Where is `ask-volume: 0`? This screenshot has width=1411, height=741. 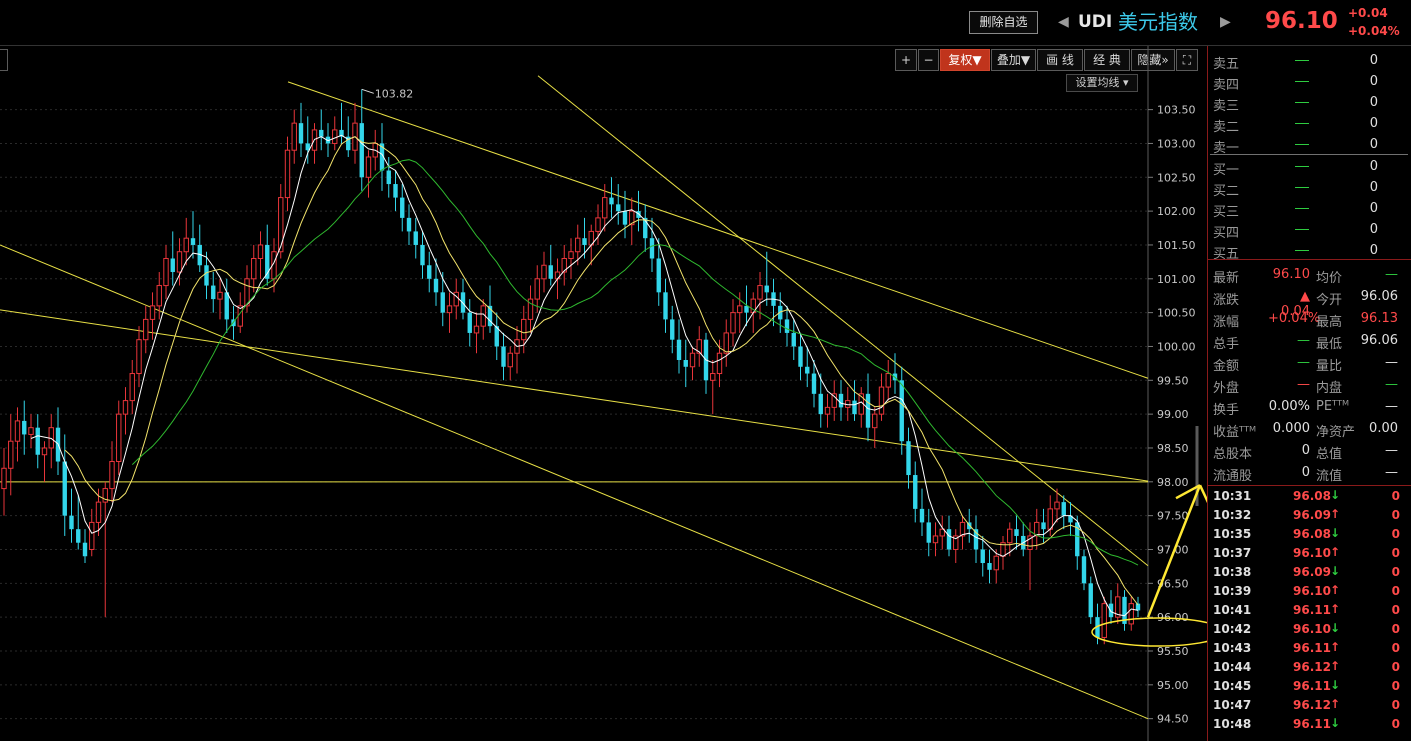 ask-volume: 0 is located at coordinates (1373, 102).